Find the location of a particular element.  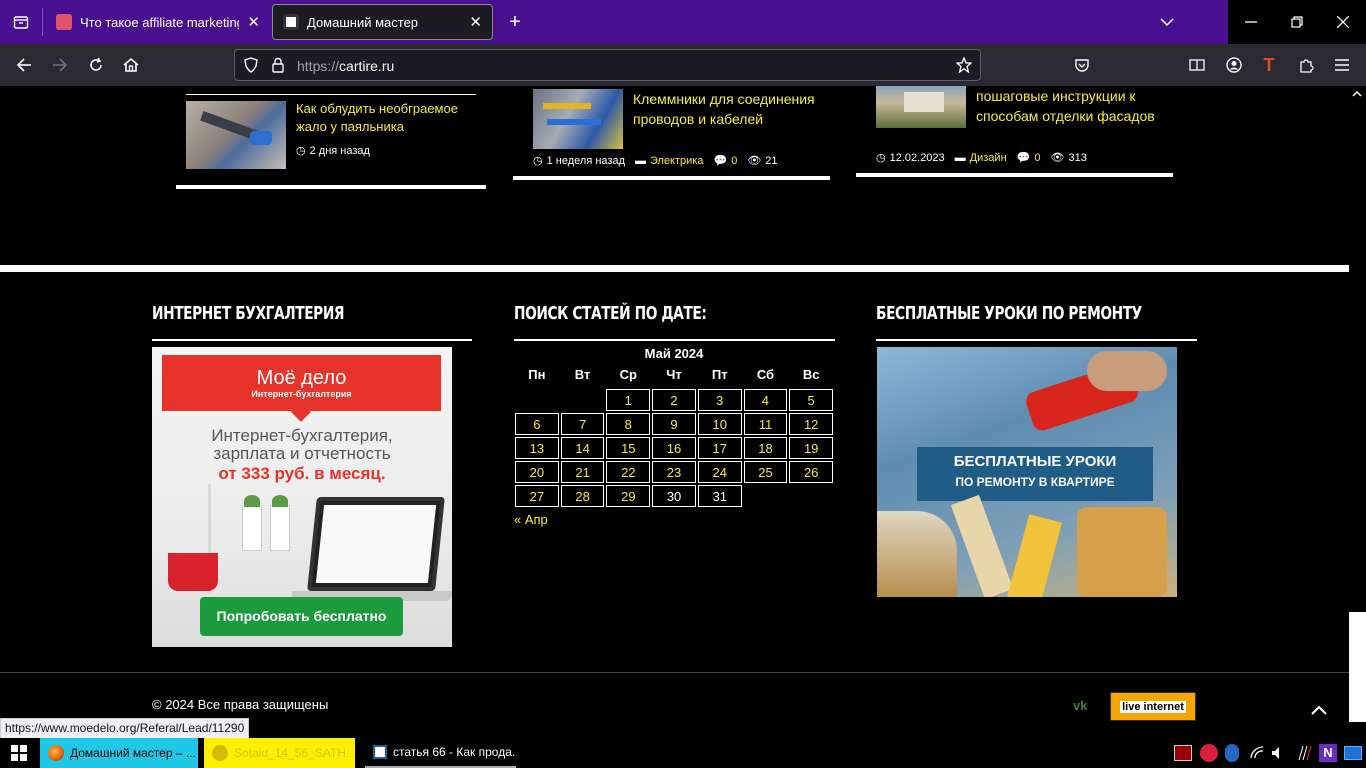

article-date: 2 дня назад is located at coordinates (339, 150).